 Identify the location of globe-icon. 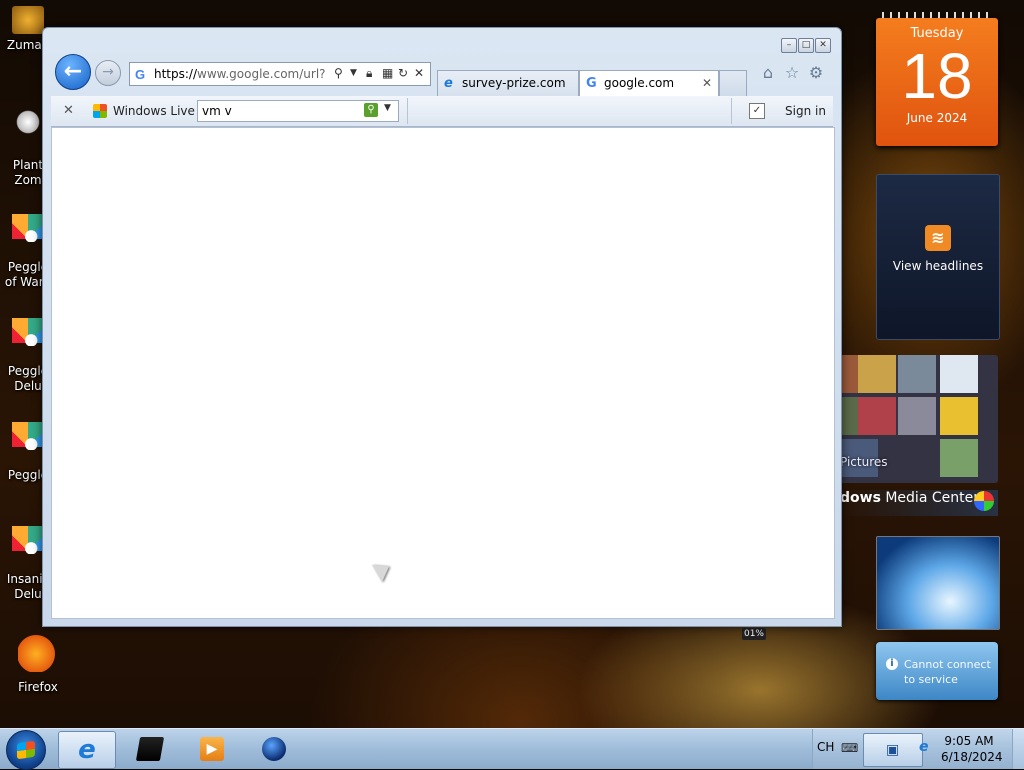
(274, 749).